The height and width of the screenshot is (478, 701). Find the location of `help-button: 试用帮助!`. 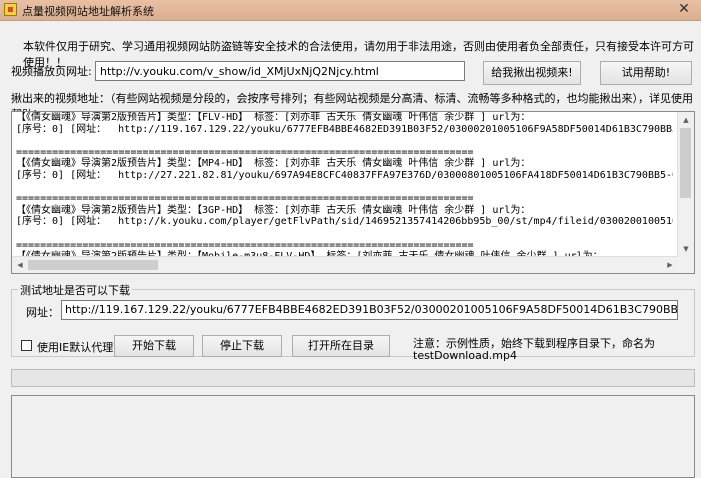

help-button: 试用帮助! is located at coordinates (646, 73).